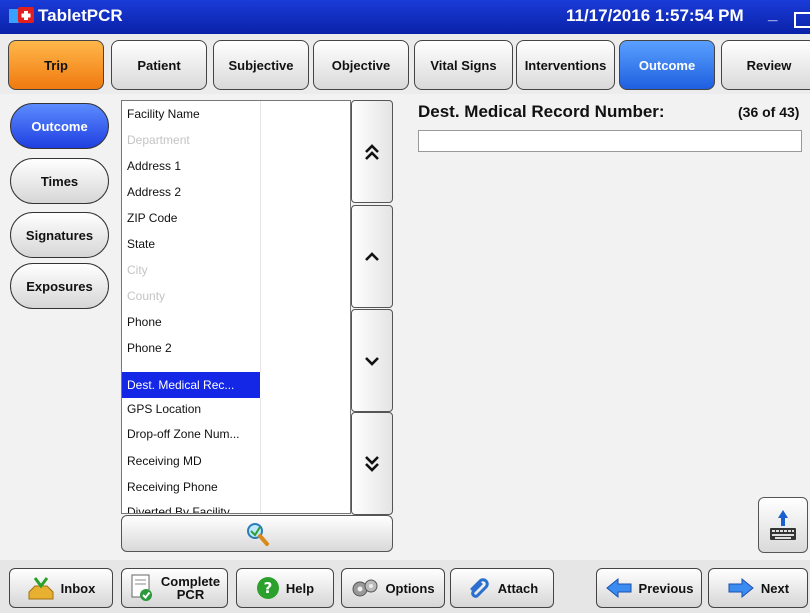 The width and height of the screenshot is (810, 613). What do you see at coordinates (137, 270) in the screenshot?
I see `list-item: City` at bounding box center [137, 270].